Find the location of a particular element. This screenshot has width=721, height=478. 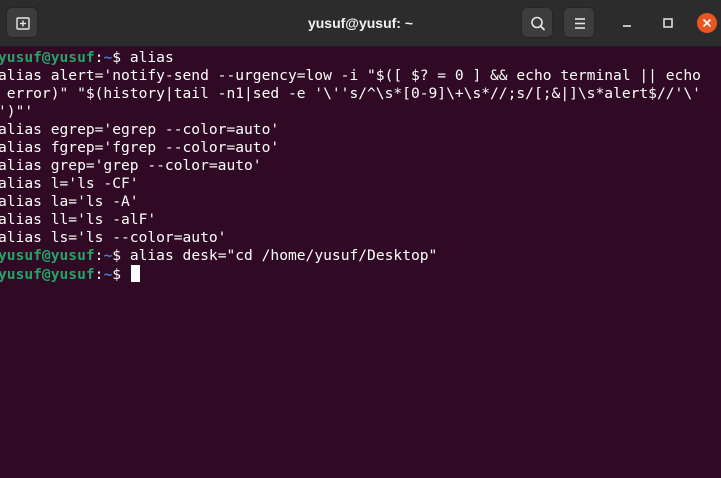

output-line: alias fgrep='fgrep --color=auto' is located at coordinates (140, 147).